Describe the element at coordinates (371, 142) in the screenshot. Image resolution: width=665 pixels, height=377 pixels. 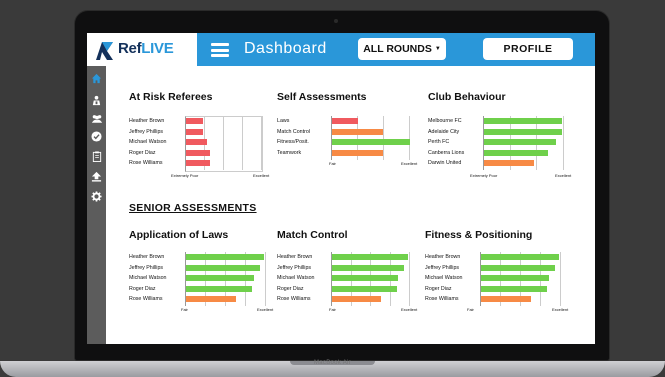
I see `bar-fitness-posit` at that location.